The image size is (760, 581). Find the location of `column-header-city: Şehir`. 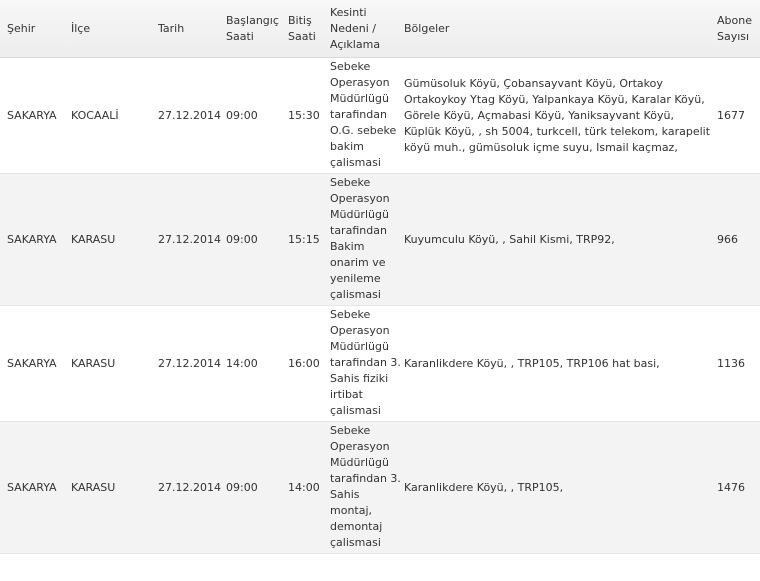

column-header-city: Şehir is located at coordinates (35, 29).